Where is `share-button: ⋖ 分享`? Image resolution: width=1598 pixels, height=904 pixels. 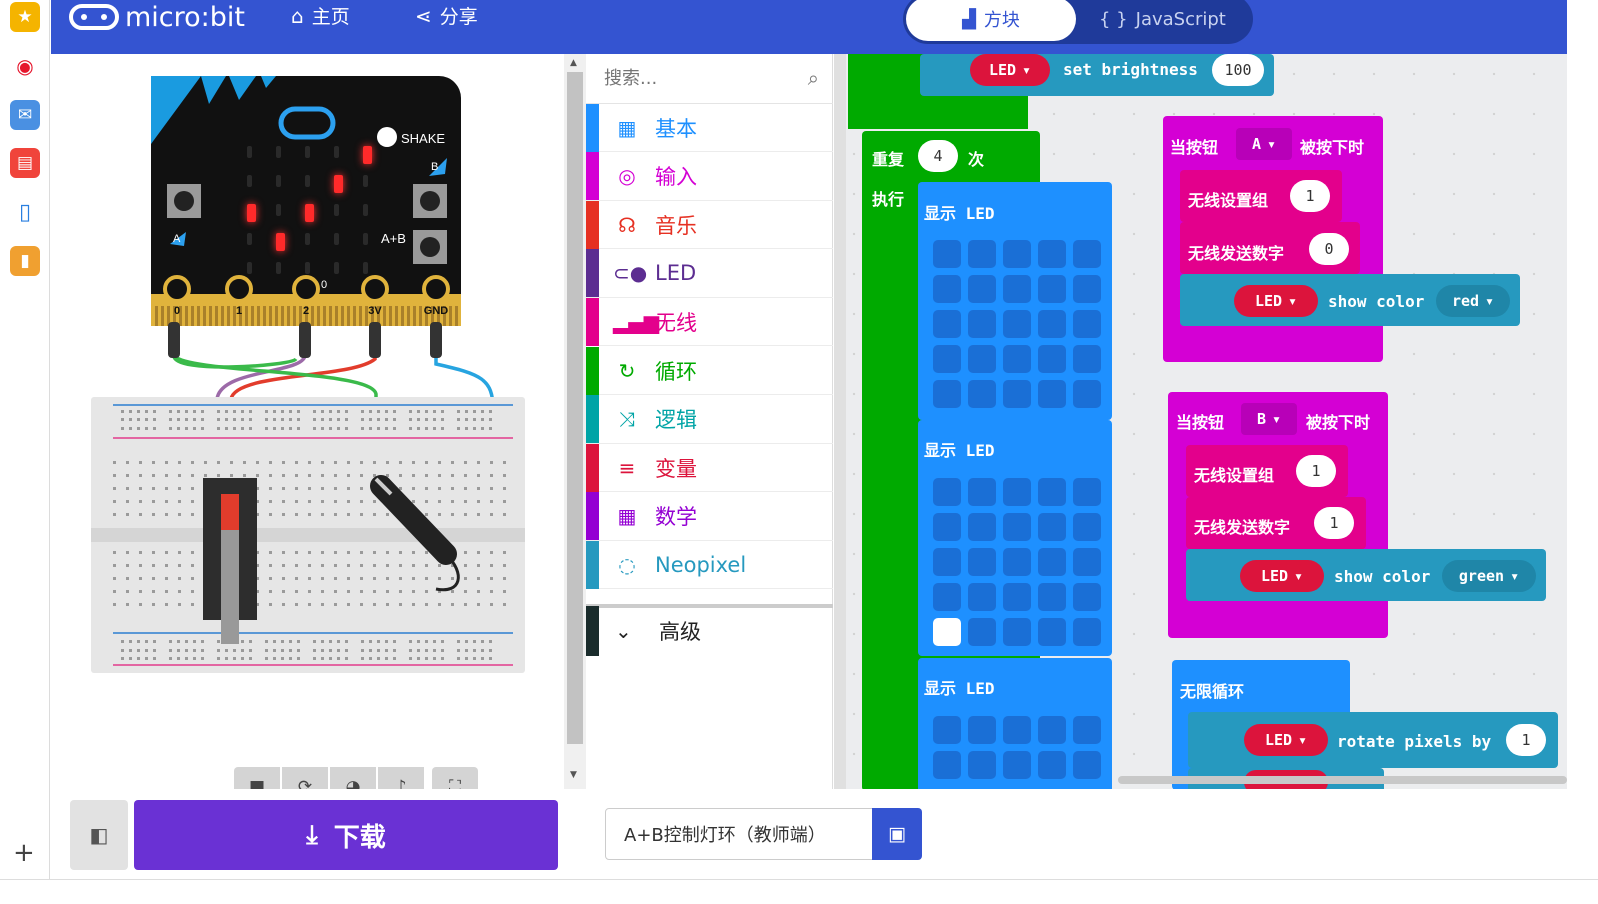
share-button: ⋖ 分享 is located at coordinates (446, 15).